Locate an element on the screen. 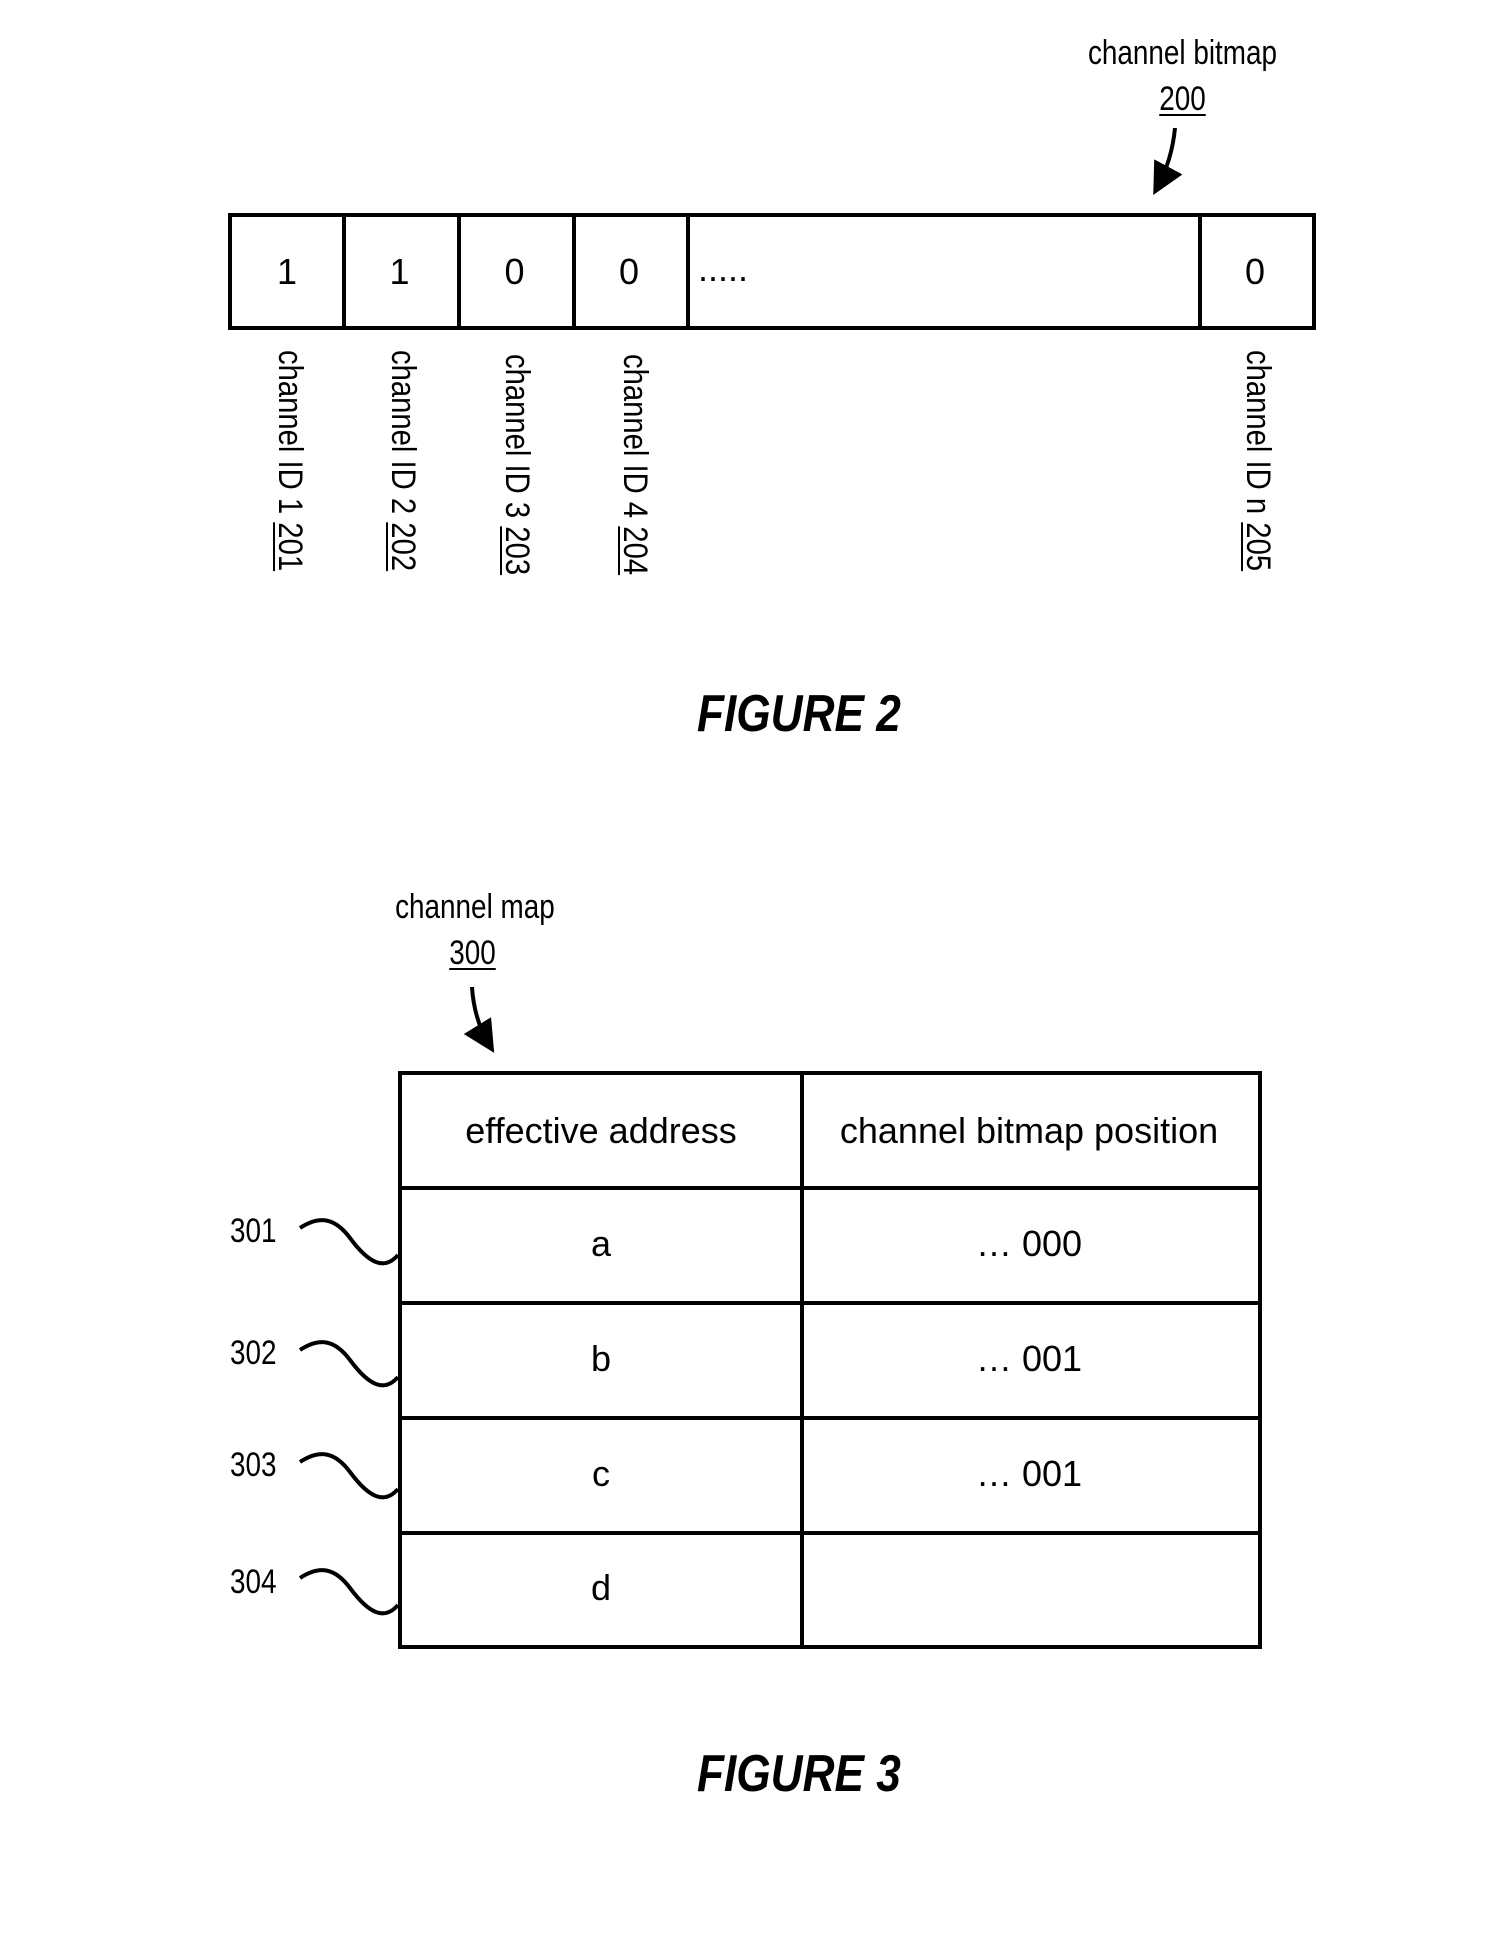 Image resolution: width=1509 pixels, height=1949 pixels. table-row-c-position: … 001 is located at coordinates (1031, 1475).